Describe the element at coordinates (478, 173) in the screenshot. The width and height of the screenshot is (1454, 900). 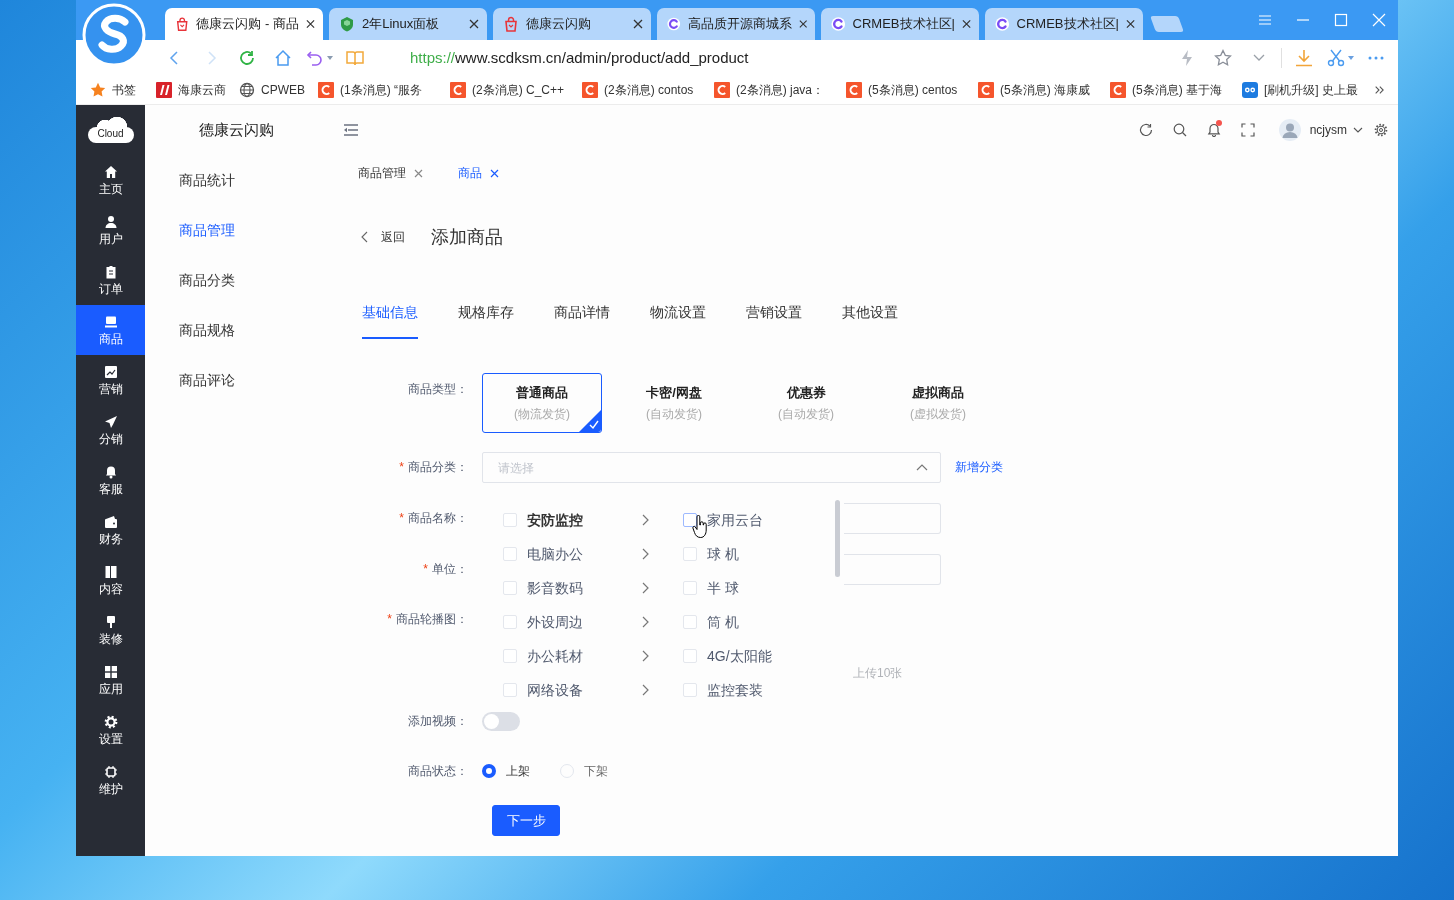
I see `page-tag: 商品` at that location.